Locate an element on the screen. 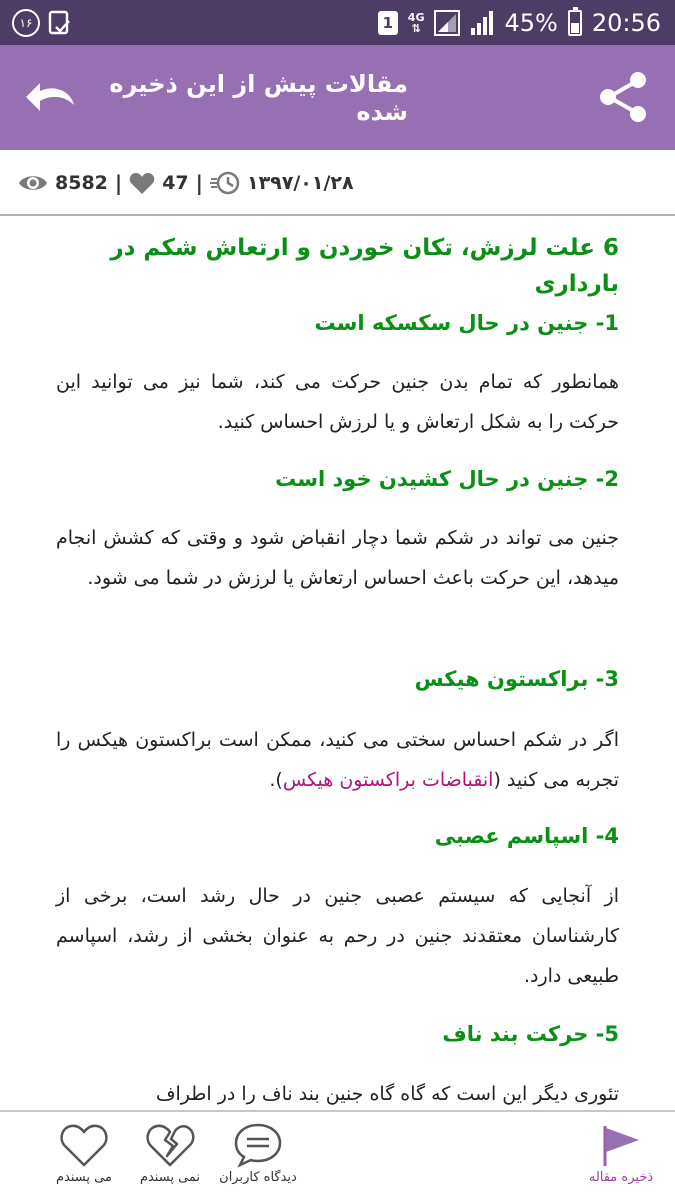  status-bar: ۱۶ 1 4G ⇅ 45% 20:56 is located at coordinates (337, 22).